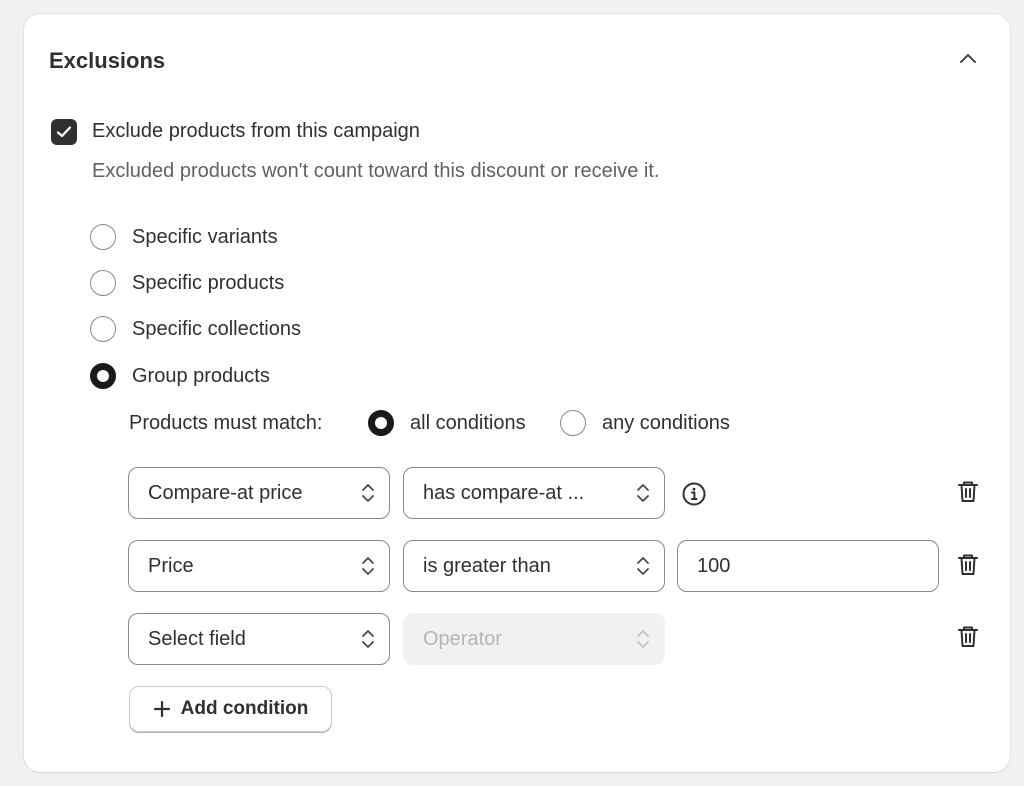 This screenshot has width=1024, height=786. I want to click on match-label: Products must match:, so click(226, 423).